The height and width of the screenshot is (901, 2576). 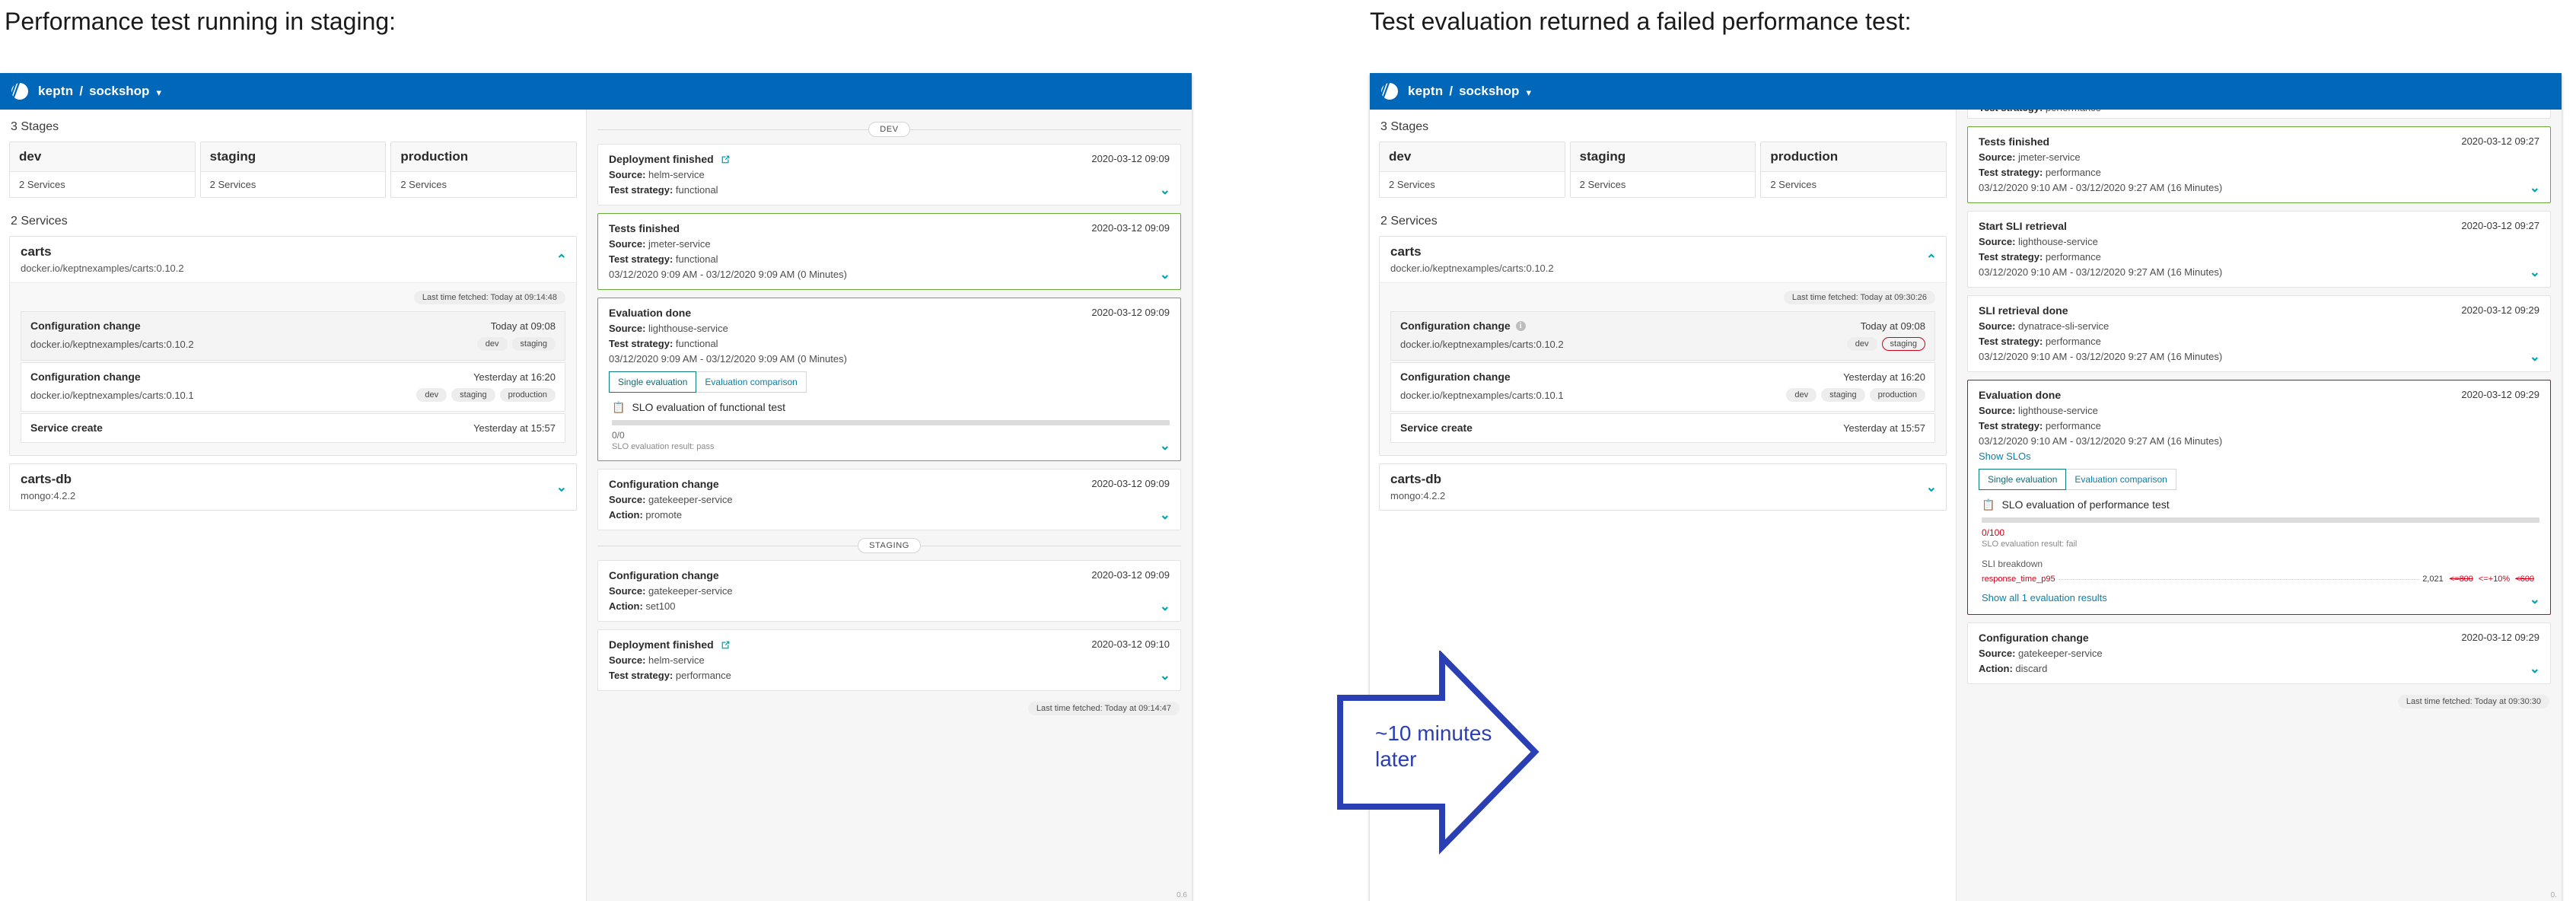 What do you see at coordinates (646, 515) in the screenshot?
I see `timeline-card-line: Action: promote` at bounding box center [646, 515].